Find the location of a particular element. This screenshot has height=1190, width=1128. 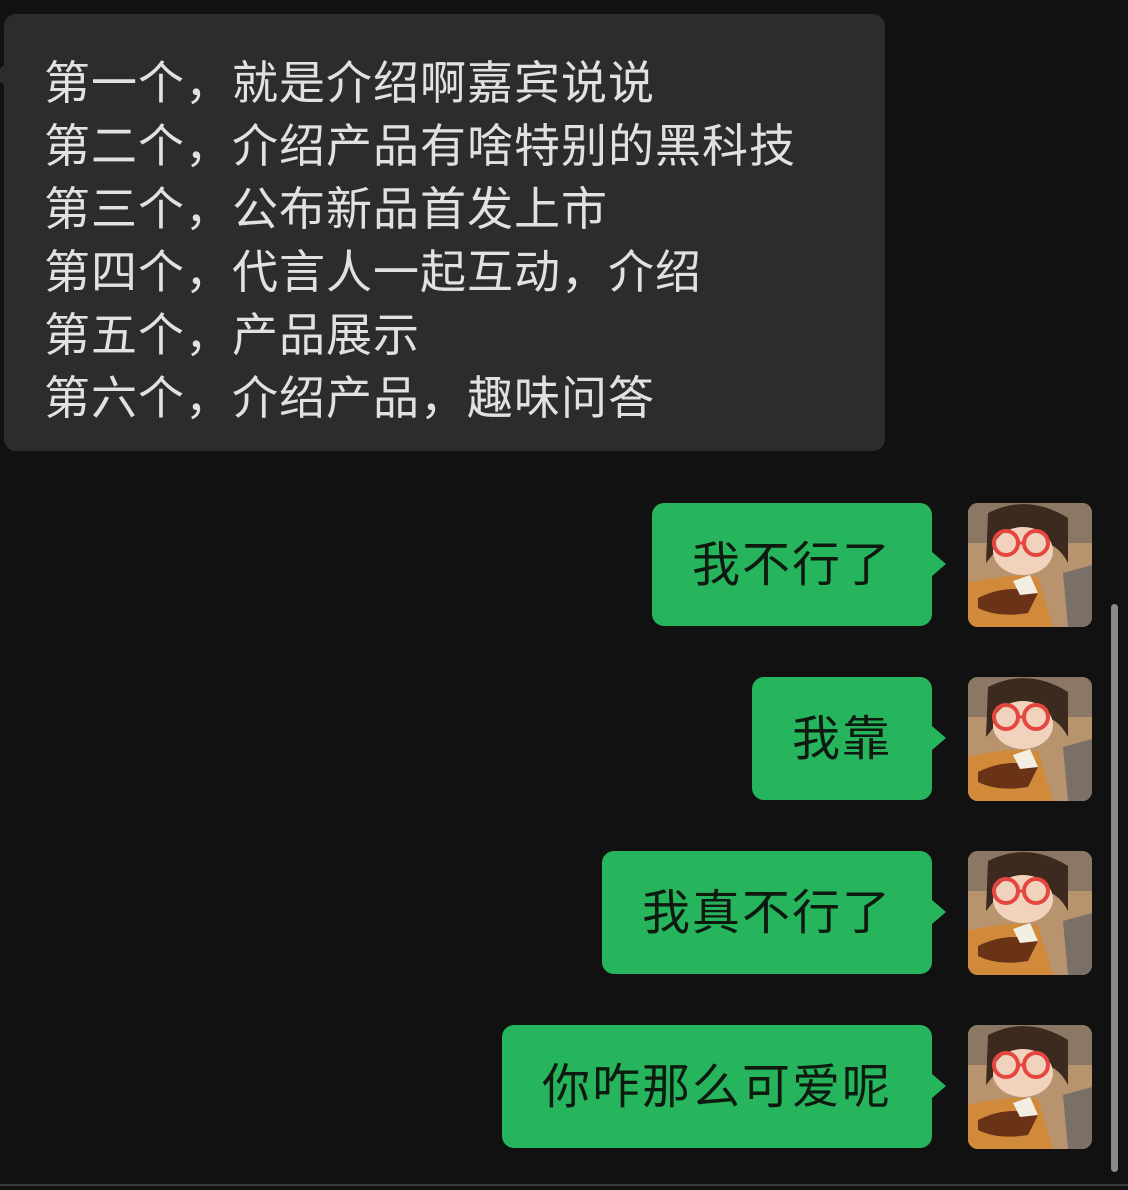

incoming-message-line: 第六个，介绍产品，趣味问答 is located at coordinates (349, 398).